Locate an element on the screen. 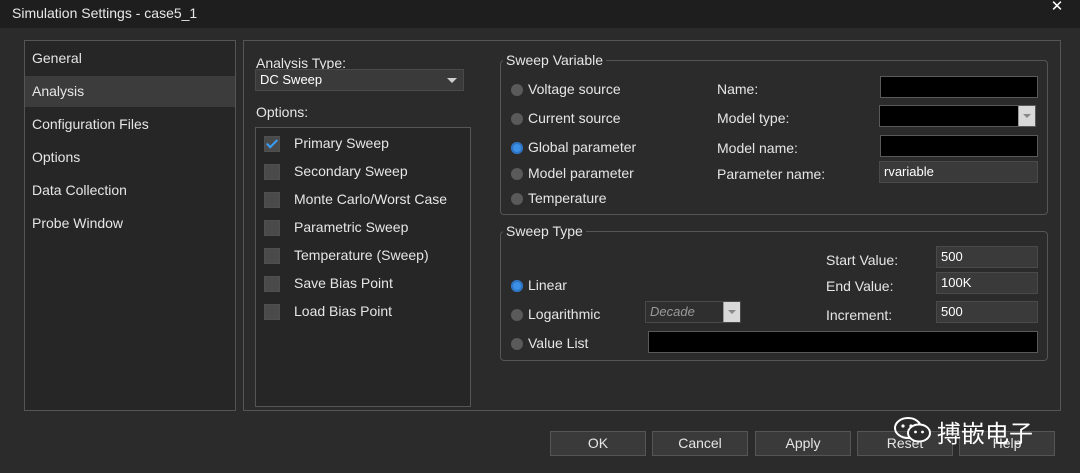 The image size is (1080, 473). log-scale-value: Decade is located at coordinates (672, 311).